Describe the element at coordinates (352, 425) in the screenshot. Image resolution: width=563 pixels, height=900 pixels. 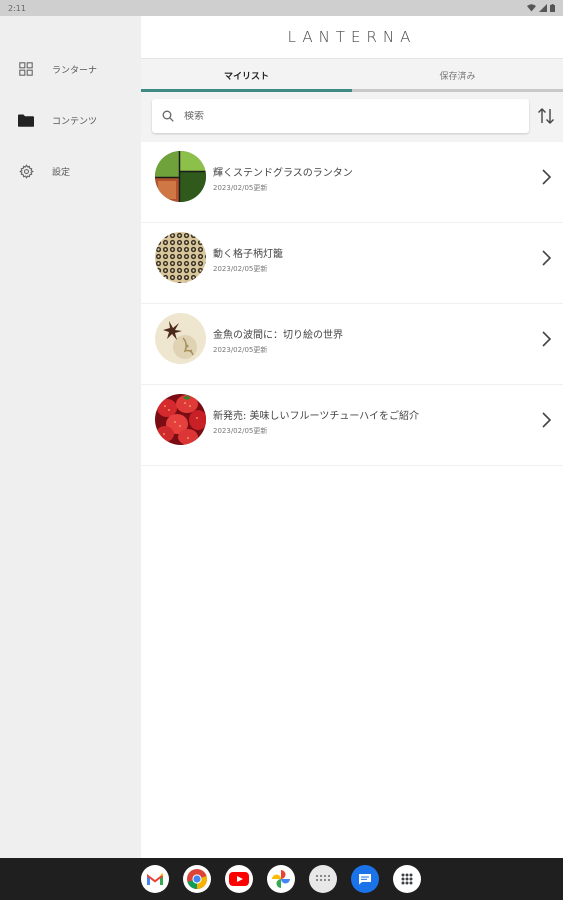
I see `list-item: 新発売: 美味しいフルーツチューハイをご紹介 2023/02/05更新` at that location.